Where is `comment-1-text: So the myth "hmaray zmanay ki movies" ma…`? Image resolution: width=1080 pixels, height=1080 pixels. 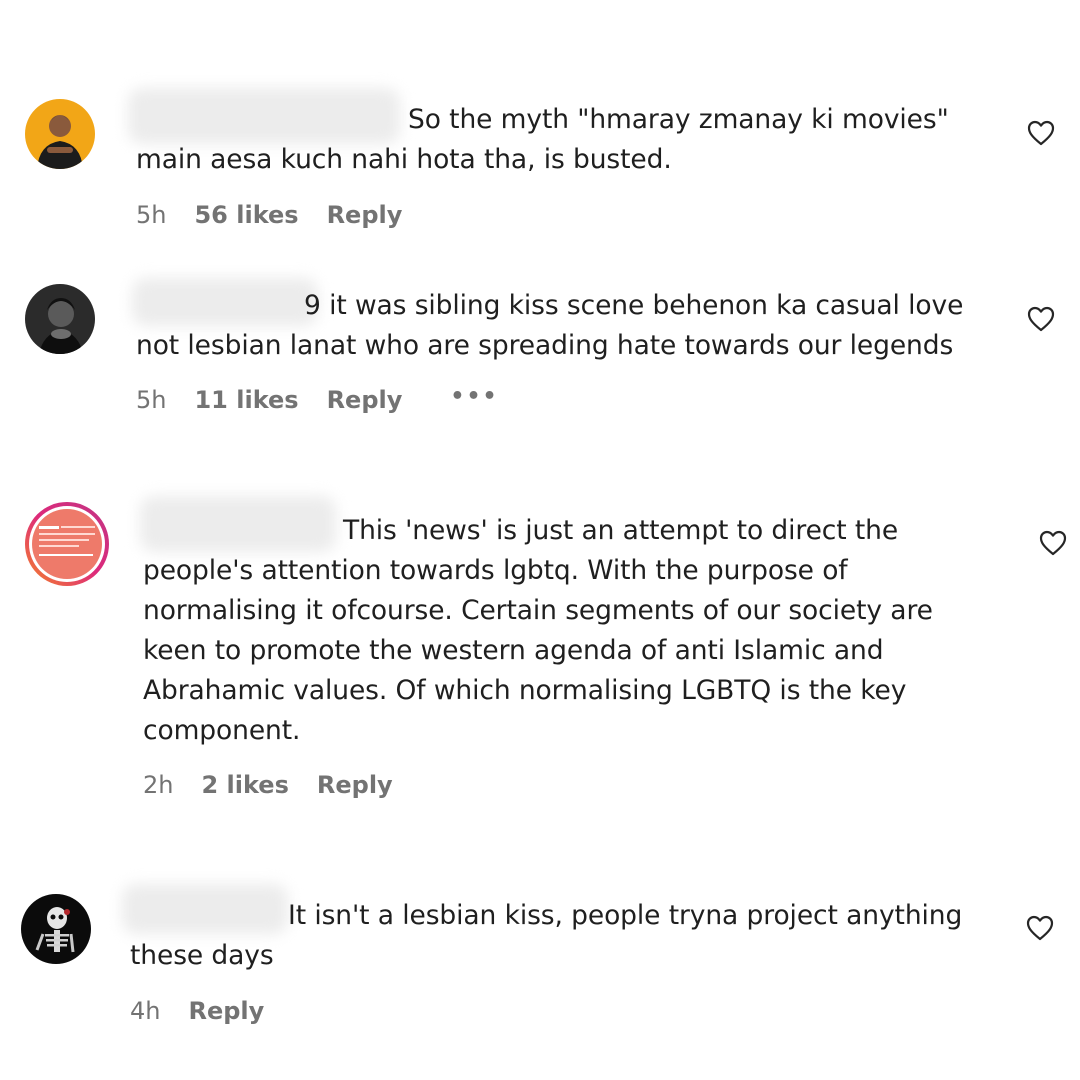
comment-1-text: So the myth "hmaray zmanay ki movies" ma… is located at coordinates (542, 139).